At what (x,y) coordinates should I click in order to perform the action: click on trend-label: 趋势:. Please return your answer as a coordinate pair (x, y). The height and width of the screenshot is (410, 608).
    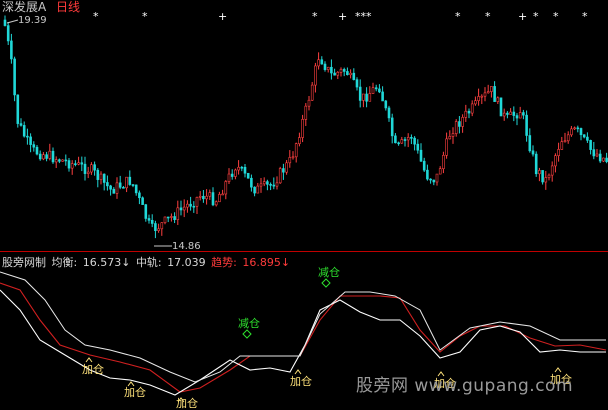
    Looking at the image, I should click on (224, 262).